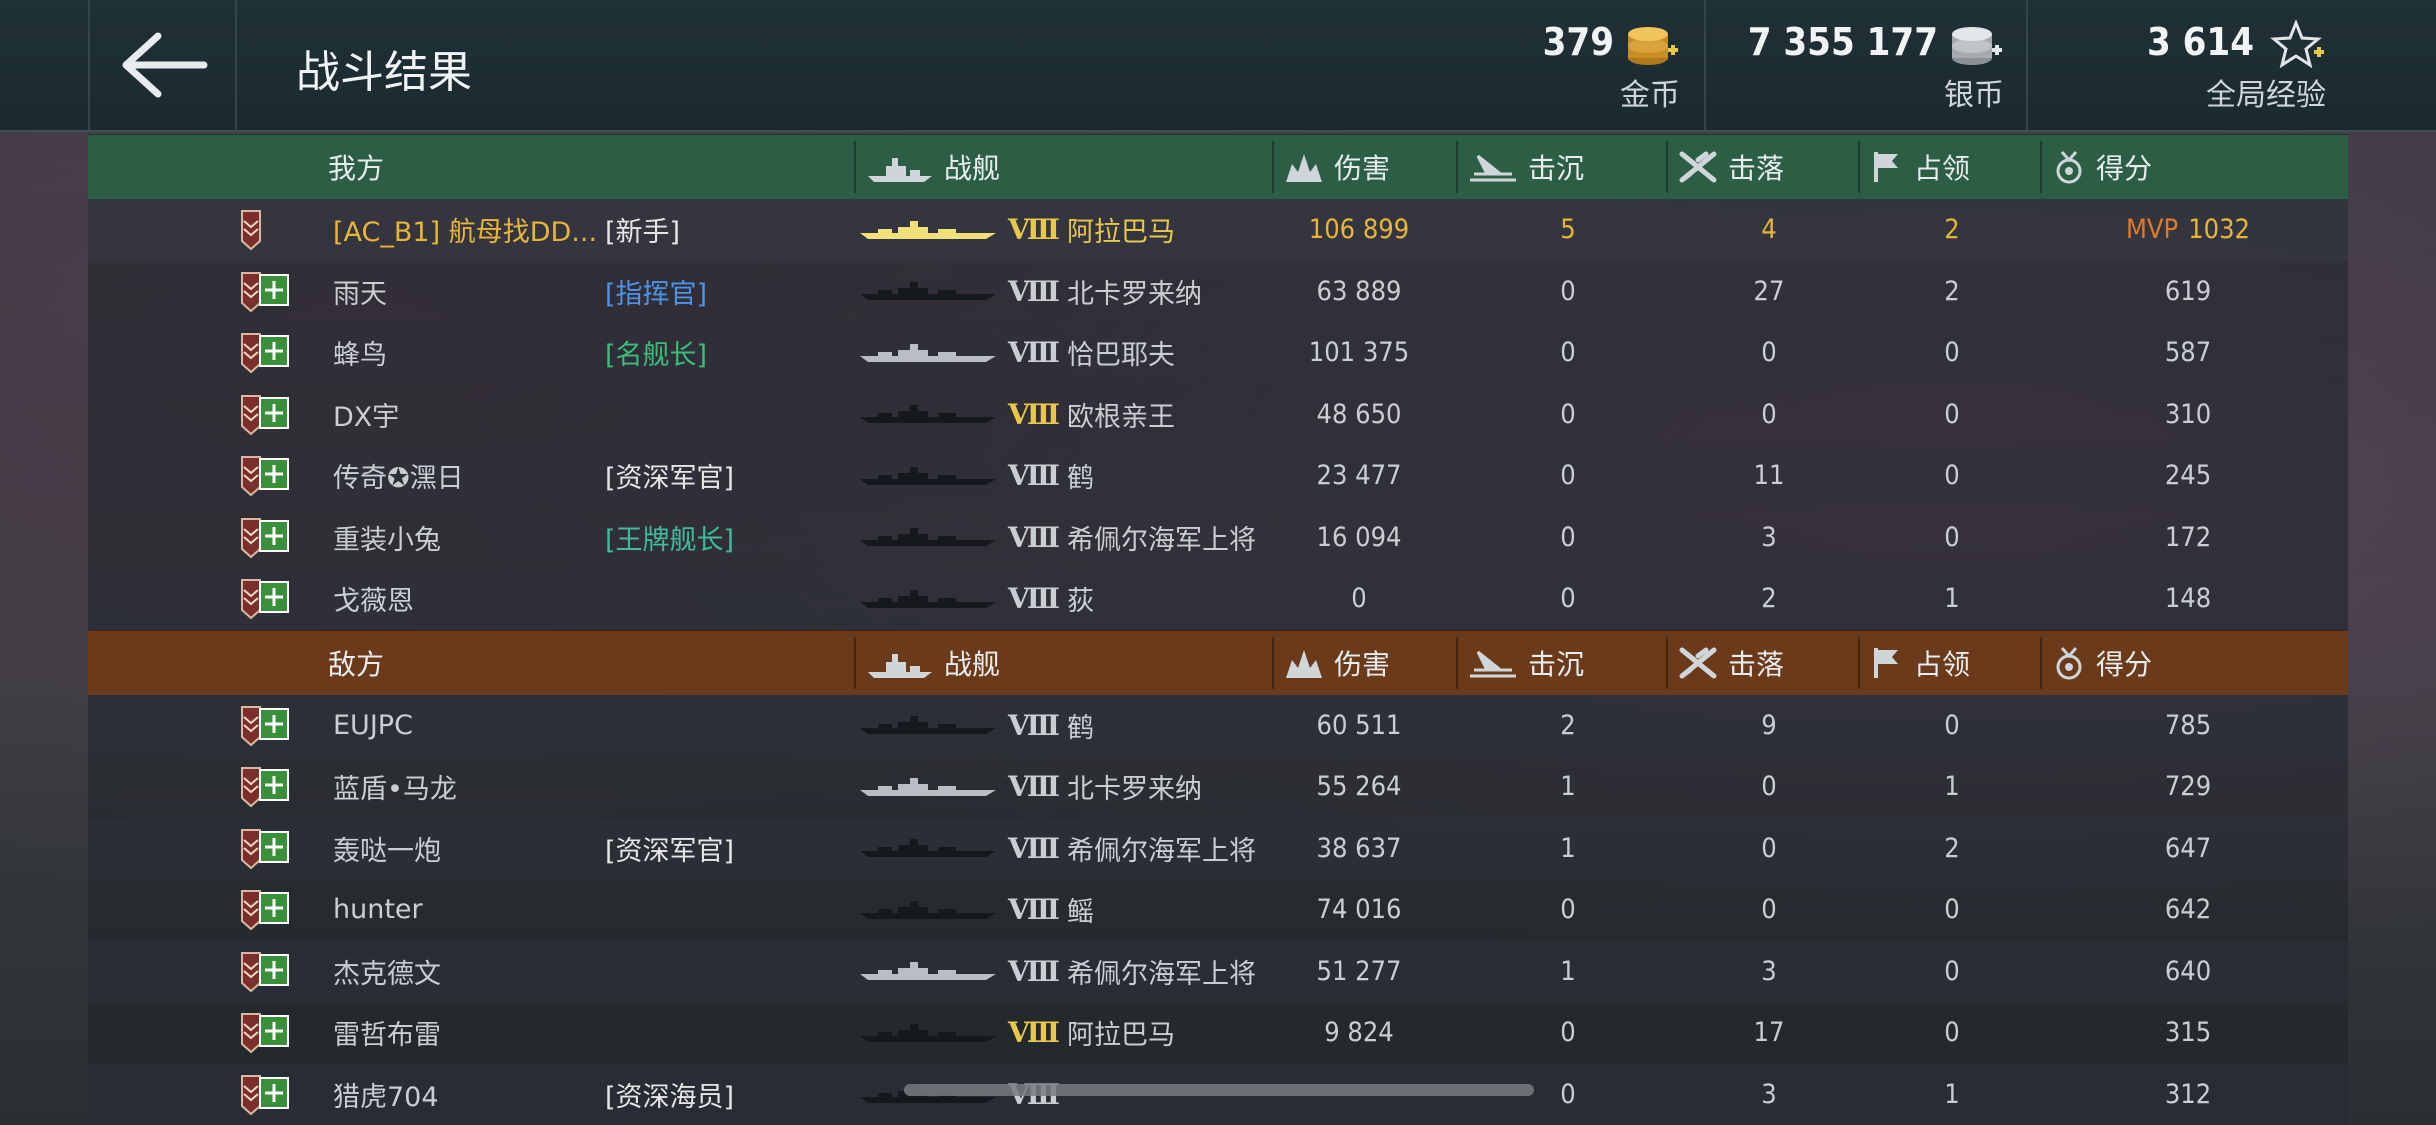 The width and height of the screenshot is (2436, 1125). Describe the element at coordinates (384, 72) in the screenshot. I see `page-title: 战斗结果` at that location.